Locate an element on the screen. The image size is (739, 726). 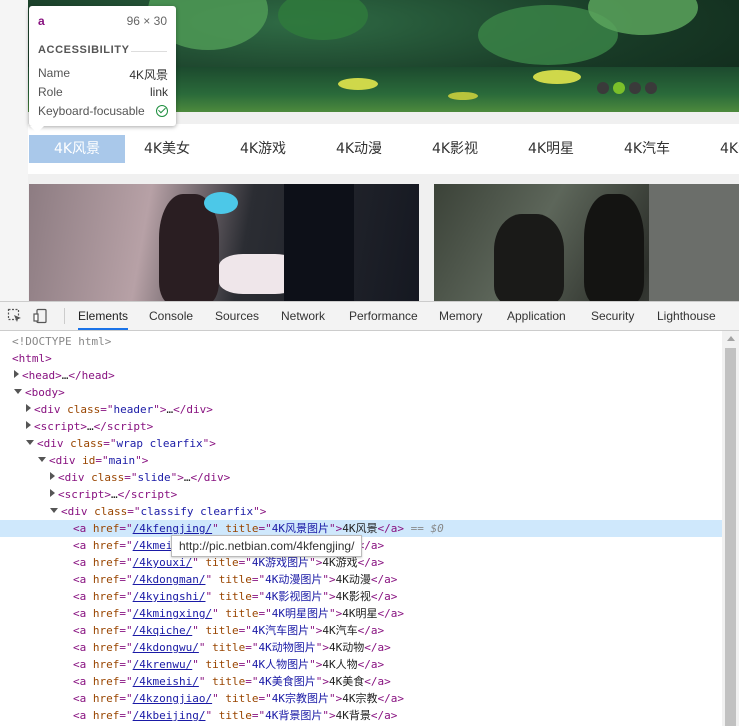
tooltip-row-focusable: Keyboard-focusable is located at coordinates (103, 112).